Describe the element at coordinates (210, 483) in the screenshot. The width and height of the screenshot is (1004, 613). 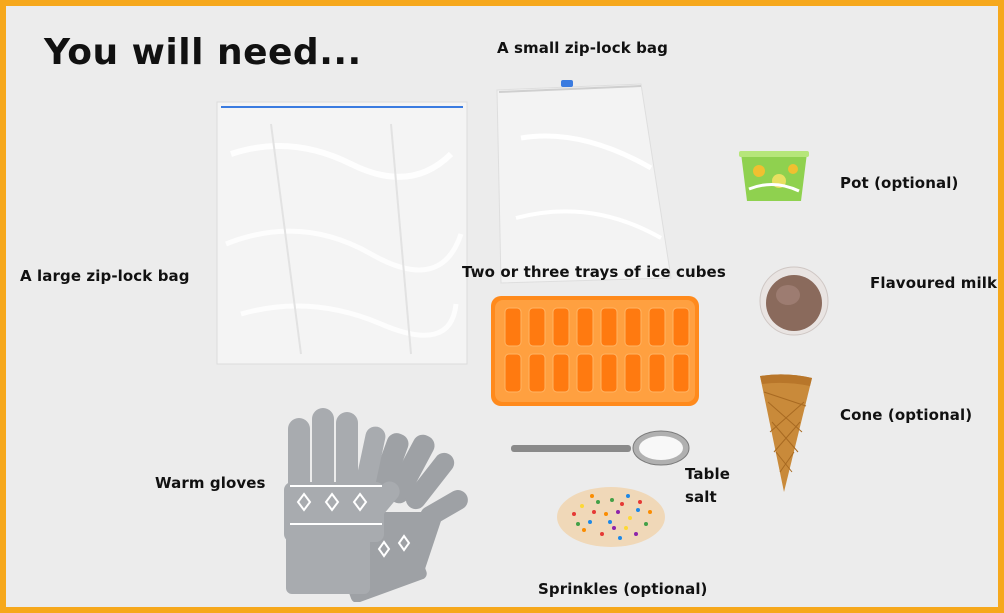
I see `gloves-label: Warm gloves` at that location.